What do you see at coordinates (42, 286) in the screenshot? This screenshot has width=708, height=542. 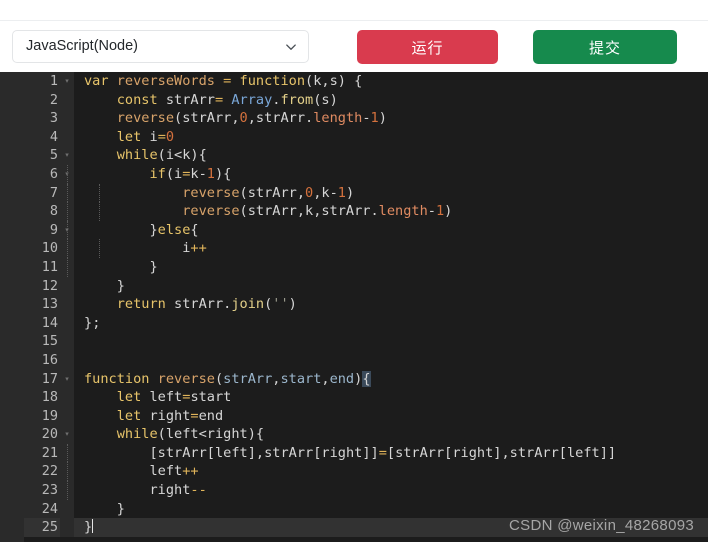 I see `line-number: 12` at bounding box center [42, 286].